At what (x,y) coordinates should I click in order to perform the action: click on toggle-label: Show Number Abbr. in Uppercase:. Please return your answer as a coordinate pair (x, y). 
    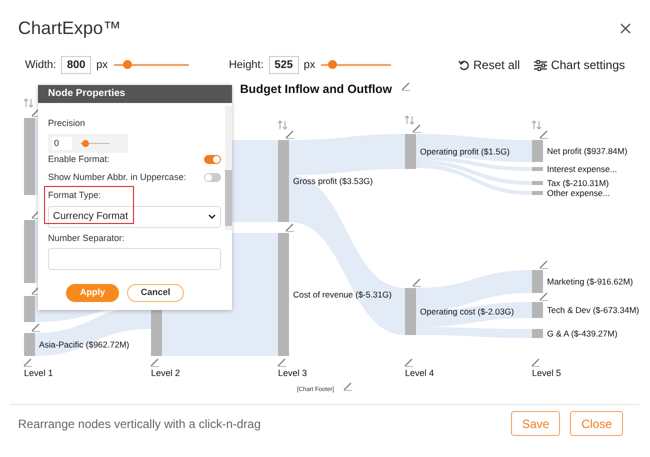
    Looking at the image, I should click on (117, 177).